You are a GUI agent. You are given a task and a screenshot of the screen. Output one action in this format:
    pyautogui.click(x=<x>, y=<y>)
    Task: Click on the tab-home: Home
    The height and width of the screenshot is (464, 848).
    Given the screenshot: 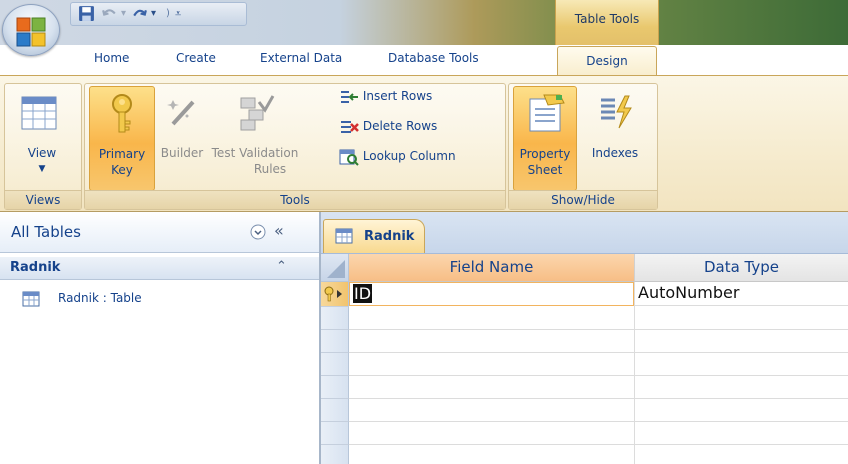 What is the action you would take?
    pyautogui.click(x=111, y=58)
    